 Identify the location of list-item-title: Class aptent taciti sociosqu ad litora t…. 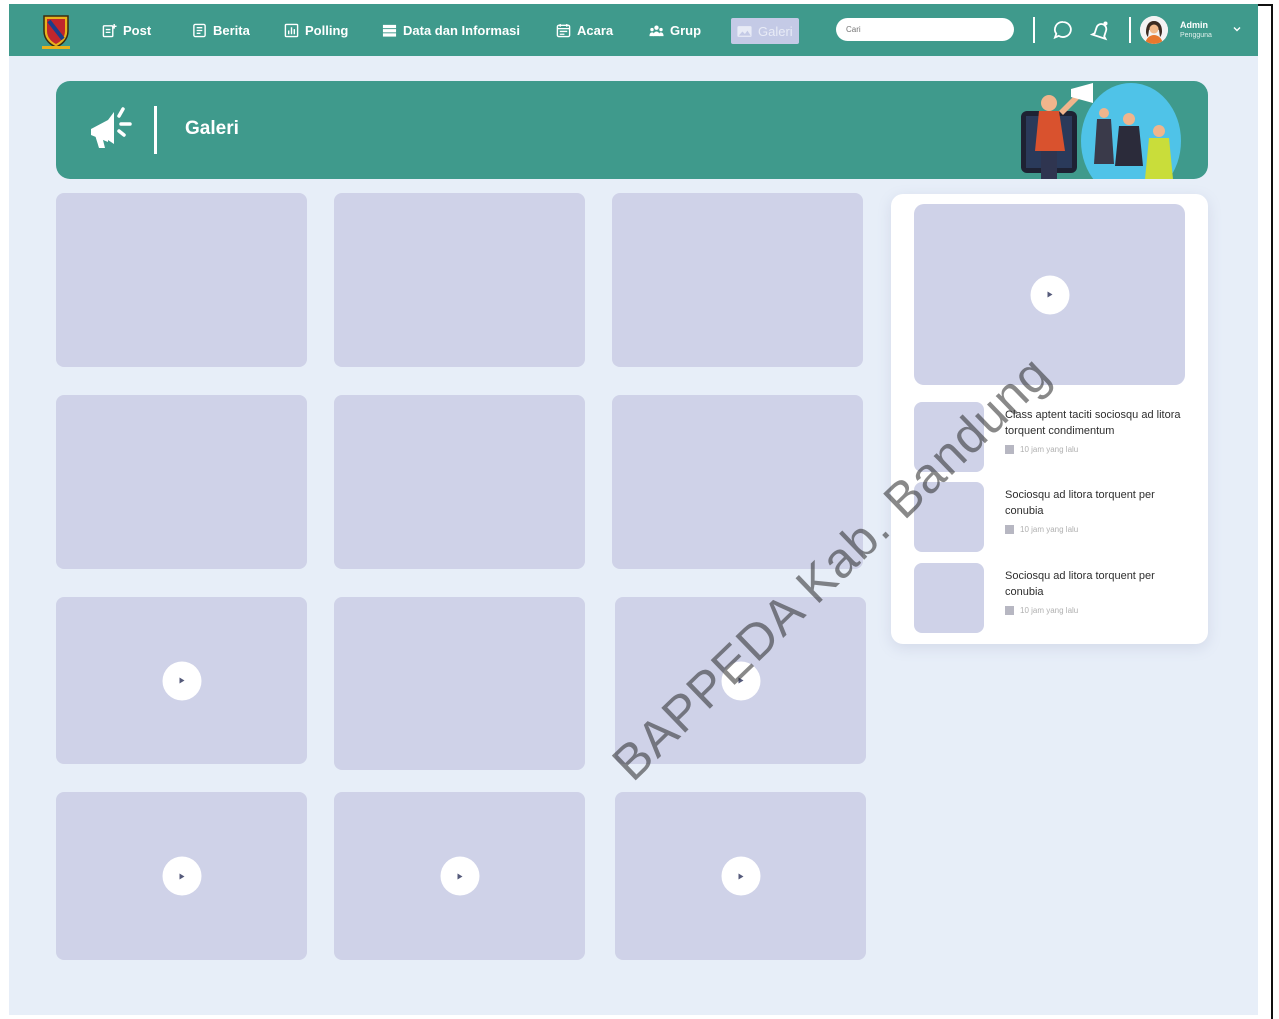
(1093, 423).